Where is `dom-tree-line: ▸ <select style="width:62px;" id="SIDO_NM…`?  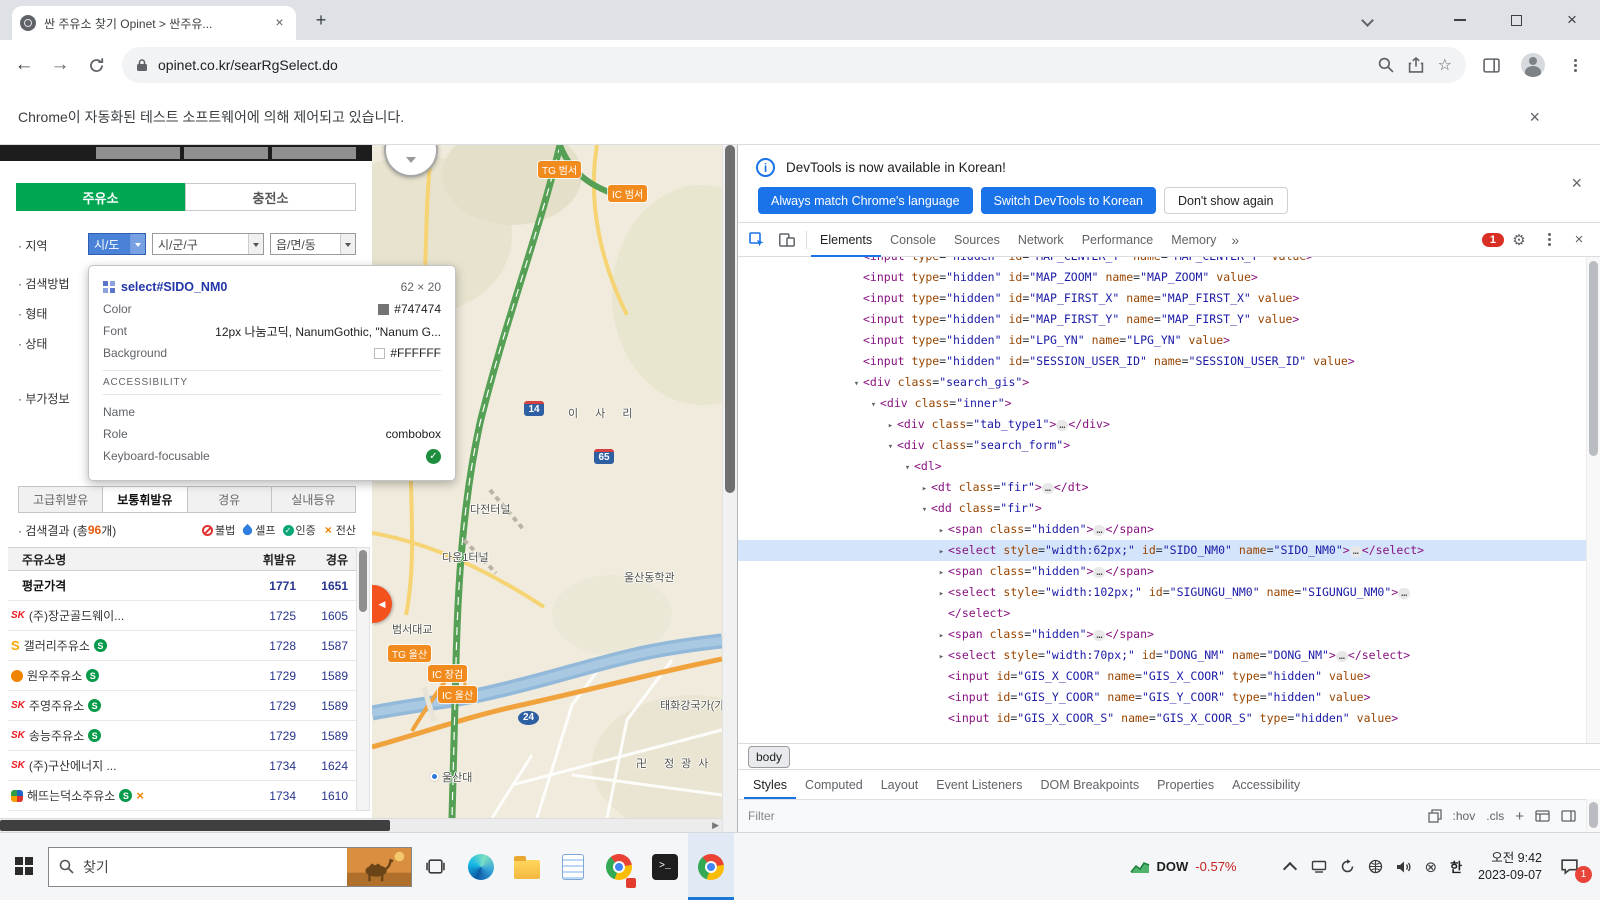 dom-tree-line: ▸ <select style="width:62px;" id="SIDO_NM… is located at coordinates (1162, 550).